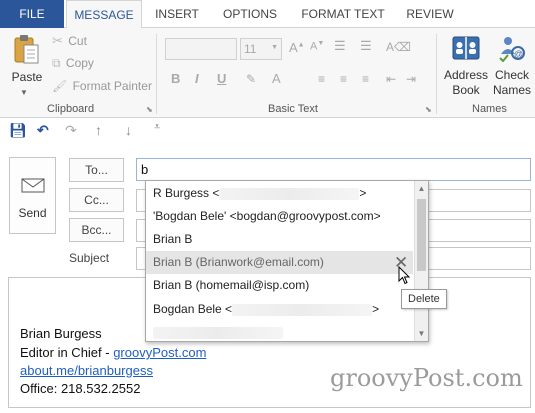  What do you see at coordinates (157, 127) in the screenshot?
I see `customize-toolbar-icon: ⩡` at bounding box center [157, 127].